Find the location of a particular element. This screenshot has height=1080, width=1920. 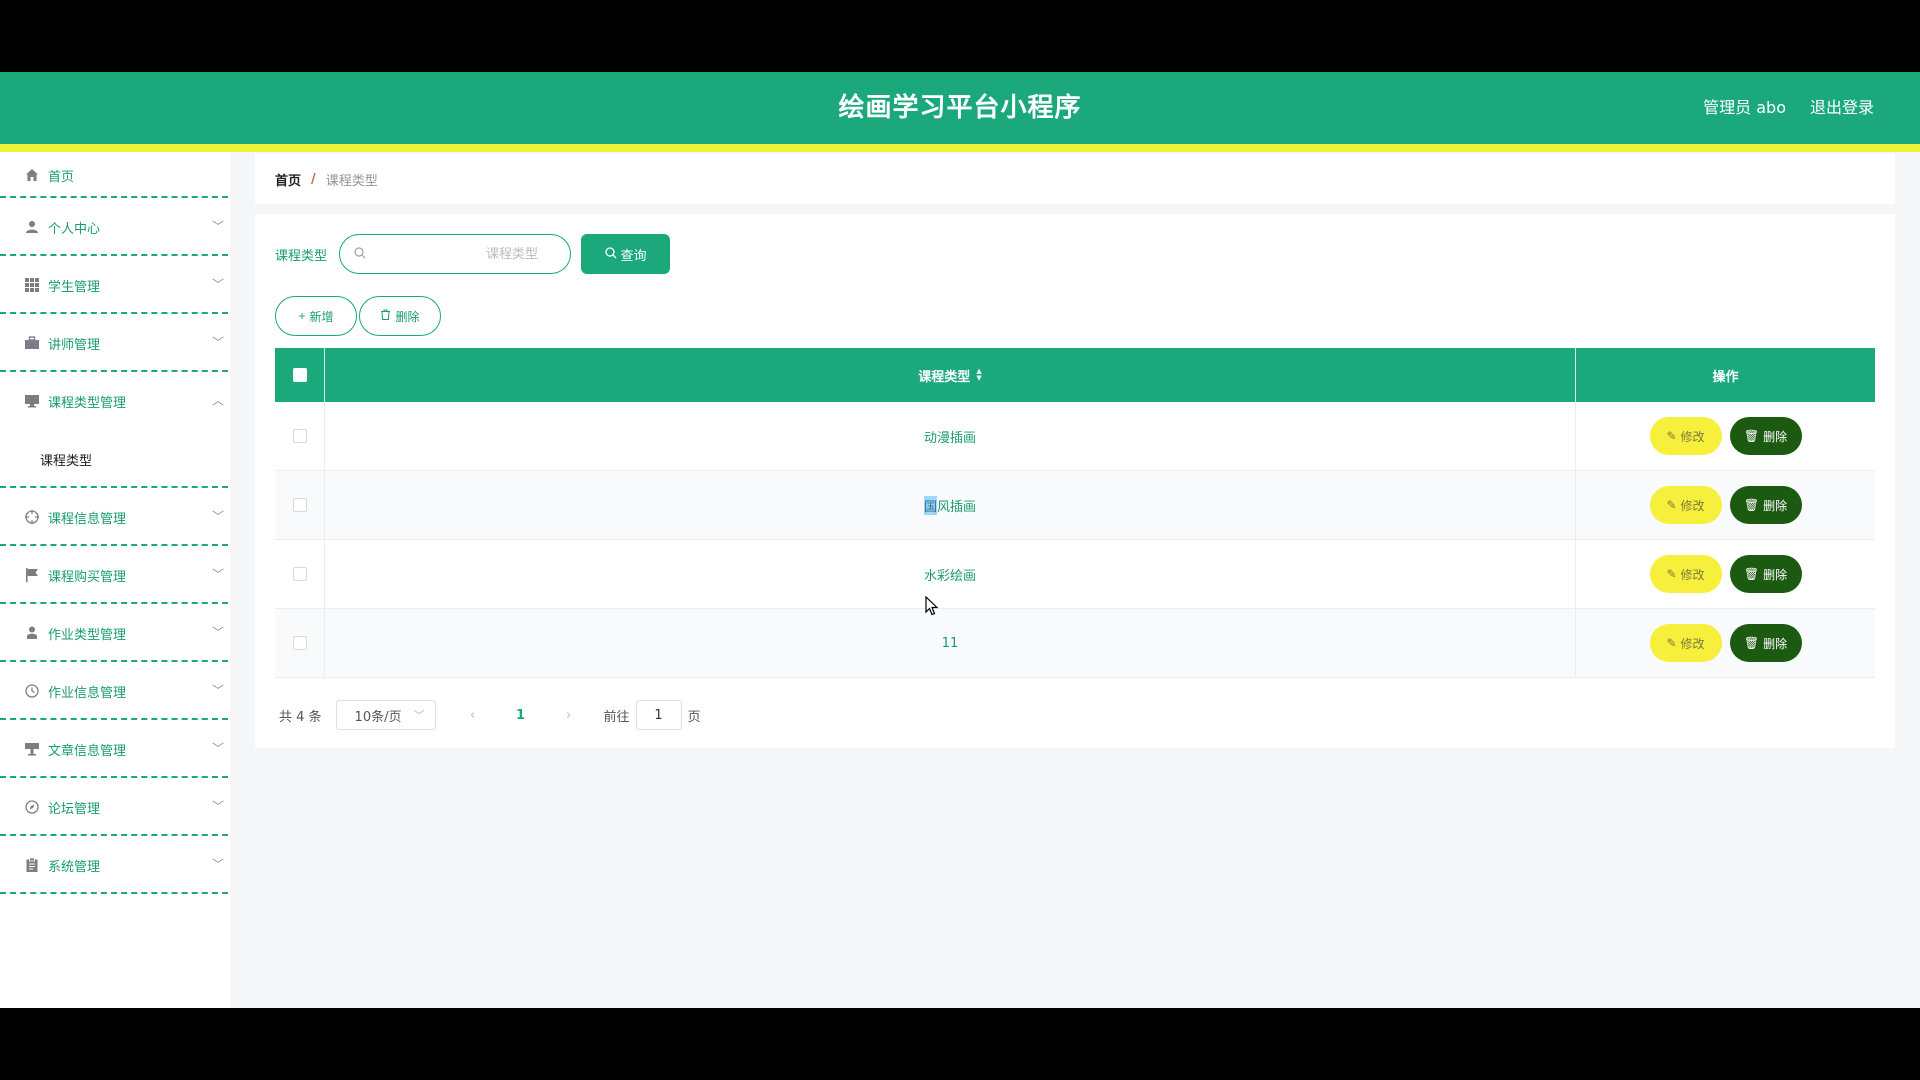

search-box is located at coordinates (455, 254).